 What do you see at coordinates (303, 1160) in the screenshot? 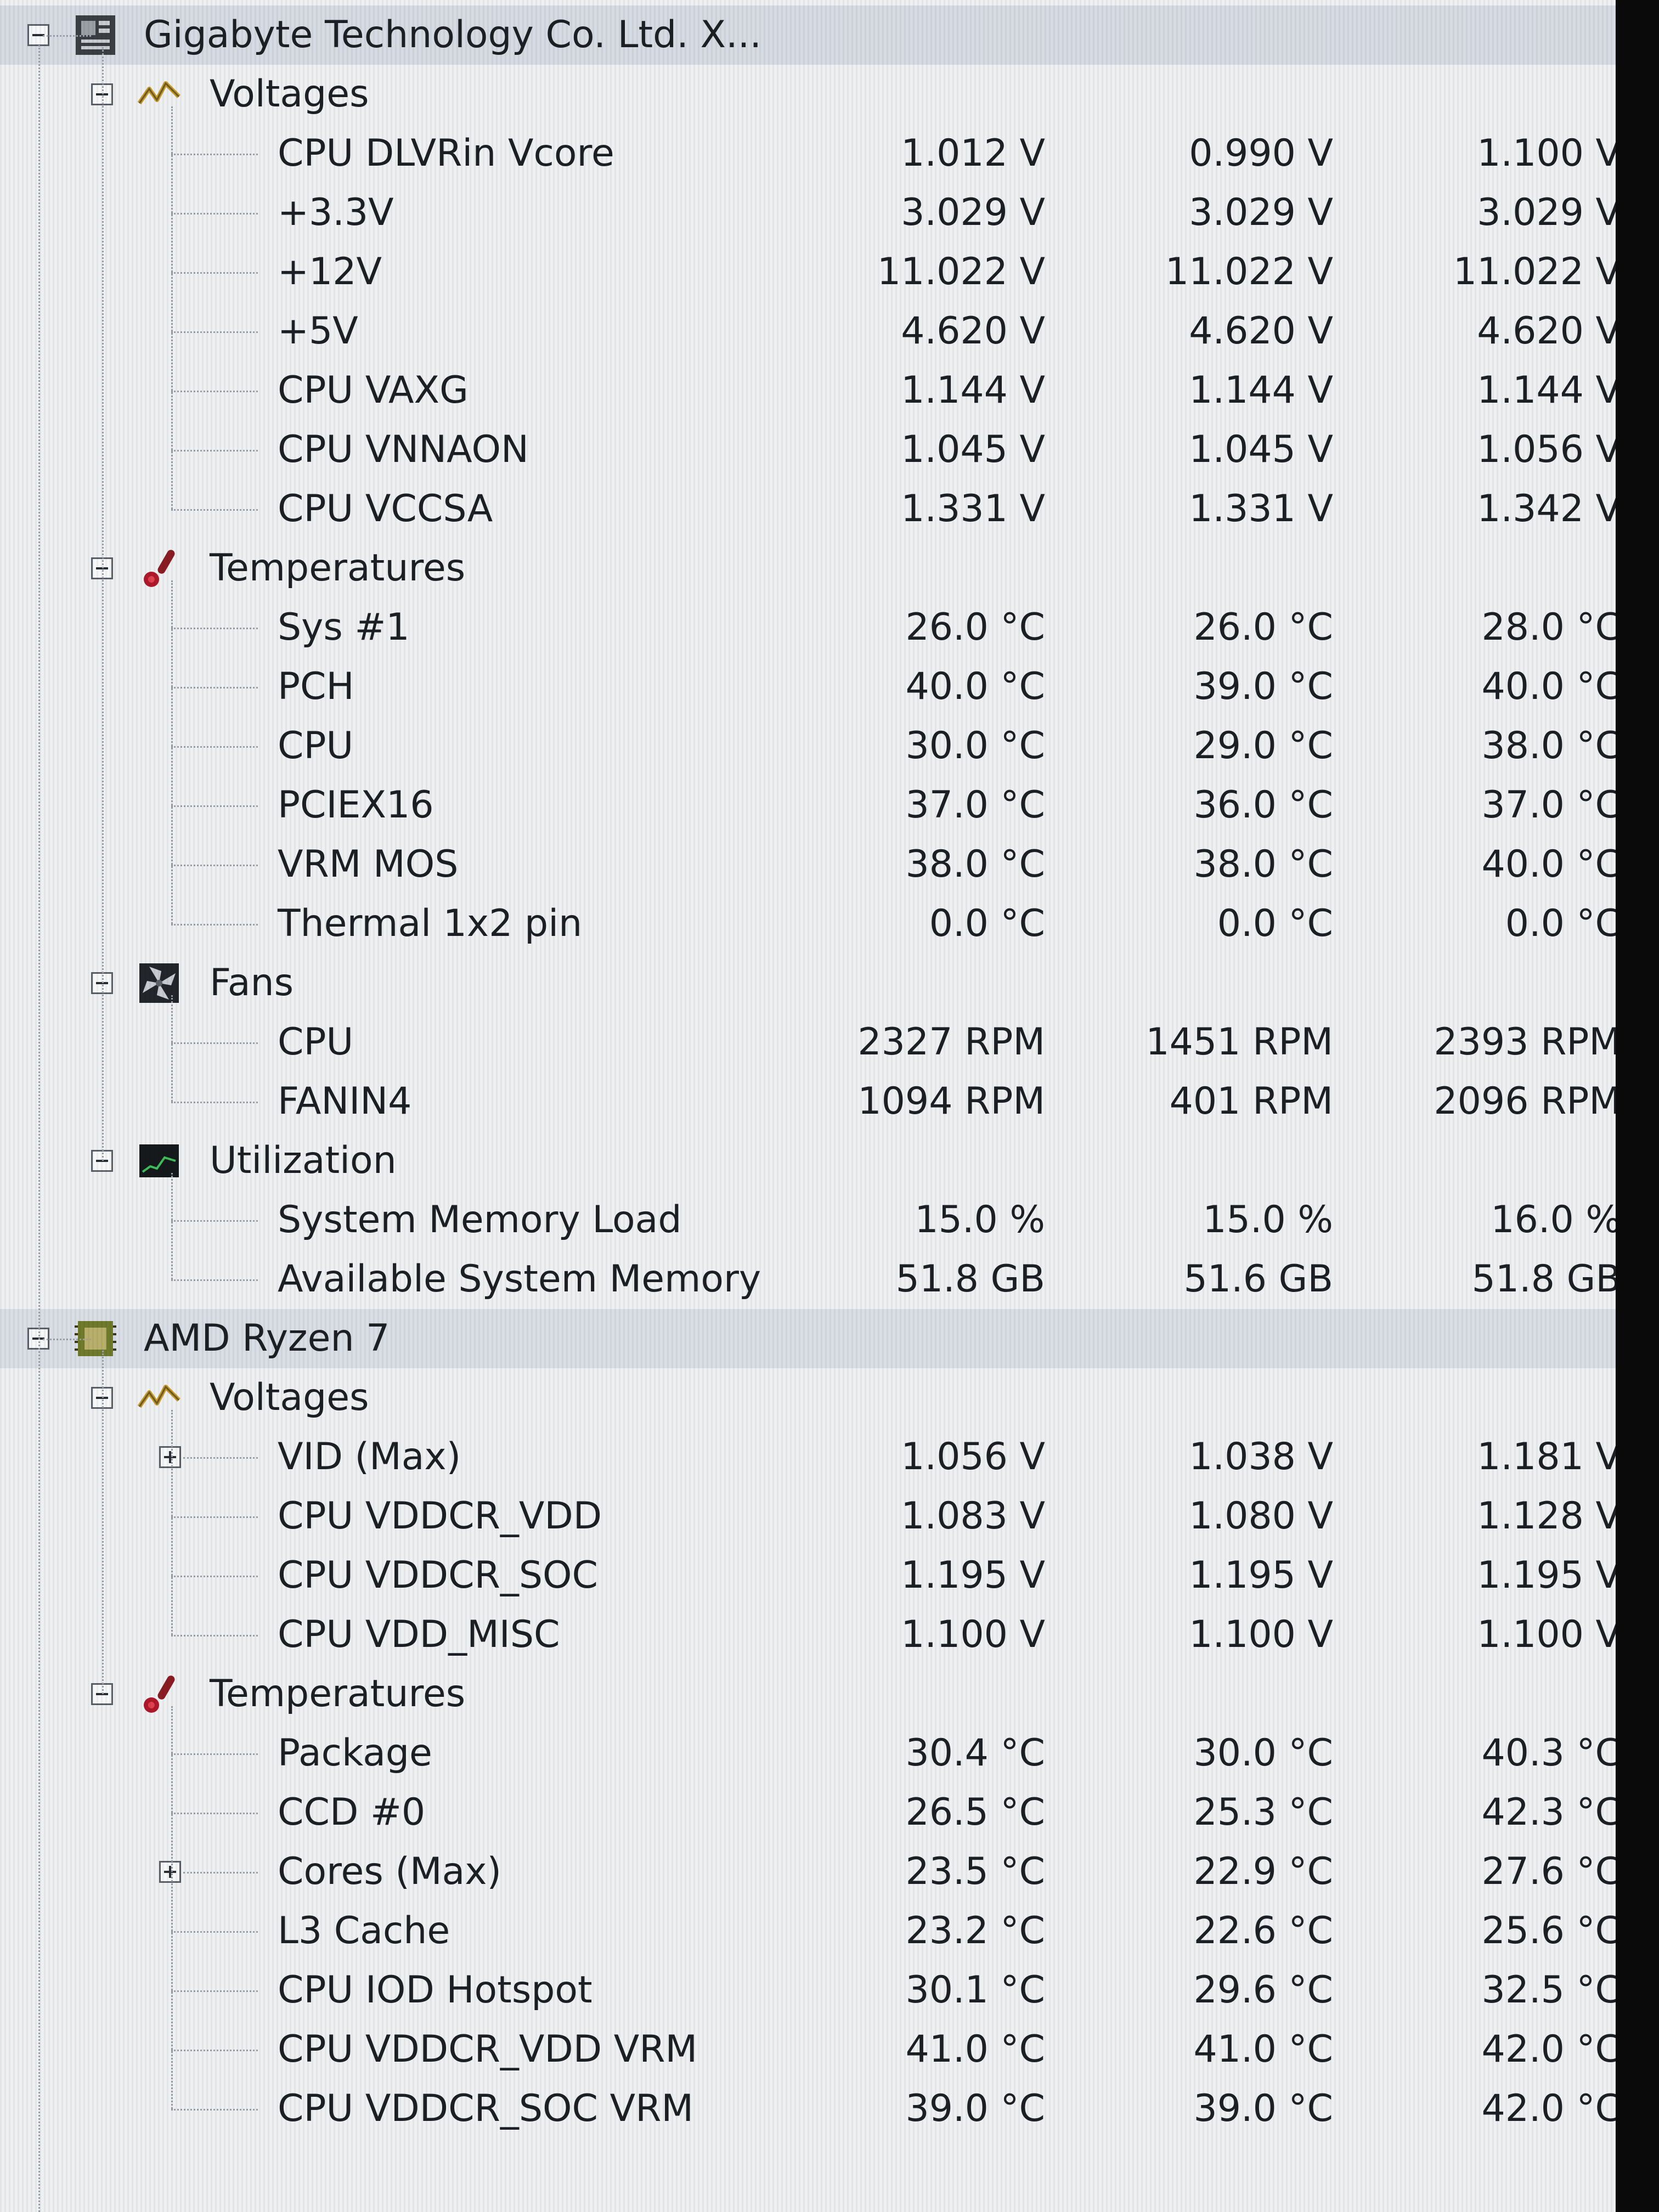
I see `group-name: Utilization` at bounding box center [303, 1160].